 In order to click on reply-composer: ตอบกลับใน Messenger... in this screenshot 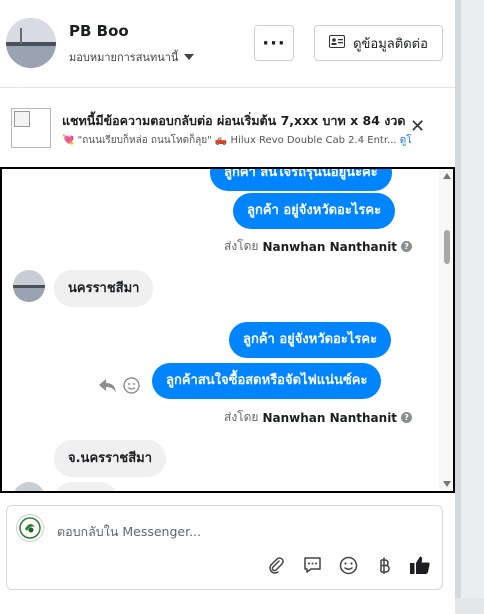, I will do `click(224, 547)`.